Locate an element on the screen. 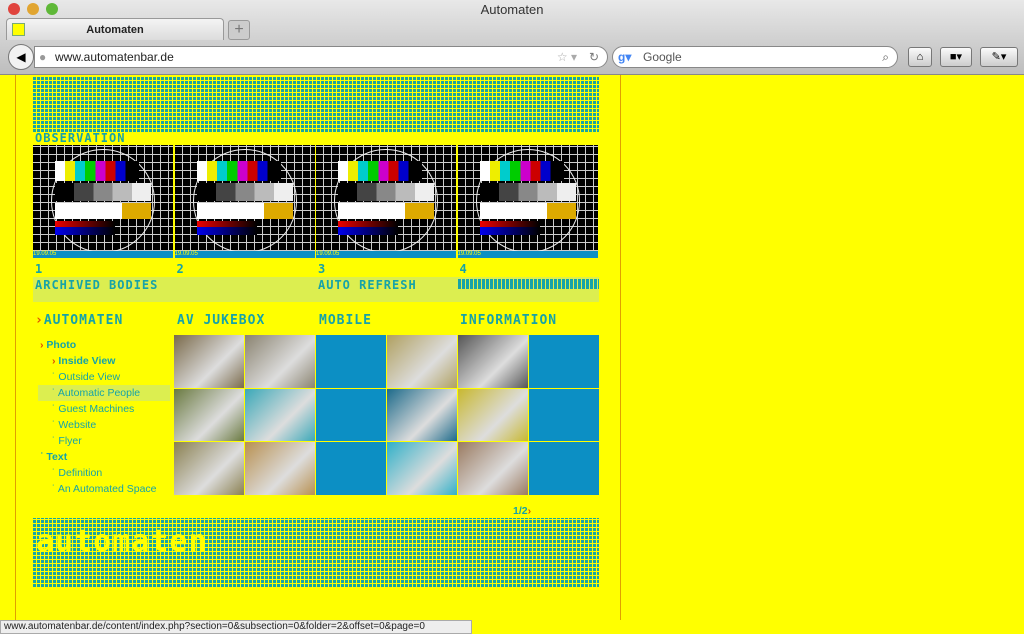 The width and height of the screenshot is (1024, 634). camera-number: 4 is located at coordinates (464, 269).